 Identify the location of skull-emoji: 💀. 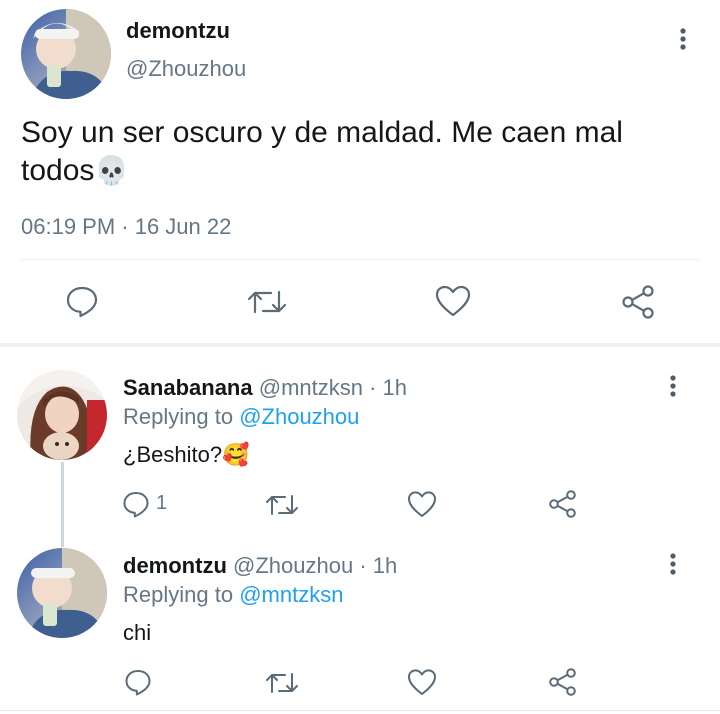
(112, 170).